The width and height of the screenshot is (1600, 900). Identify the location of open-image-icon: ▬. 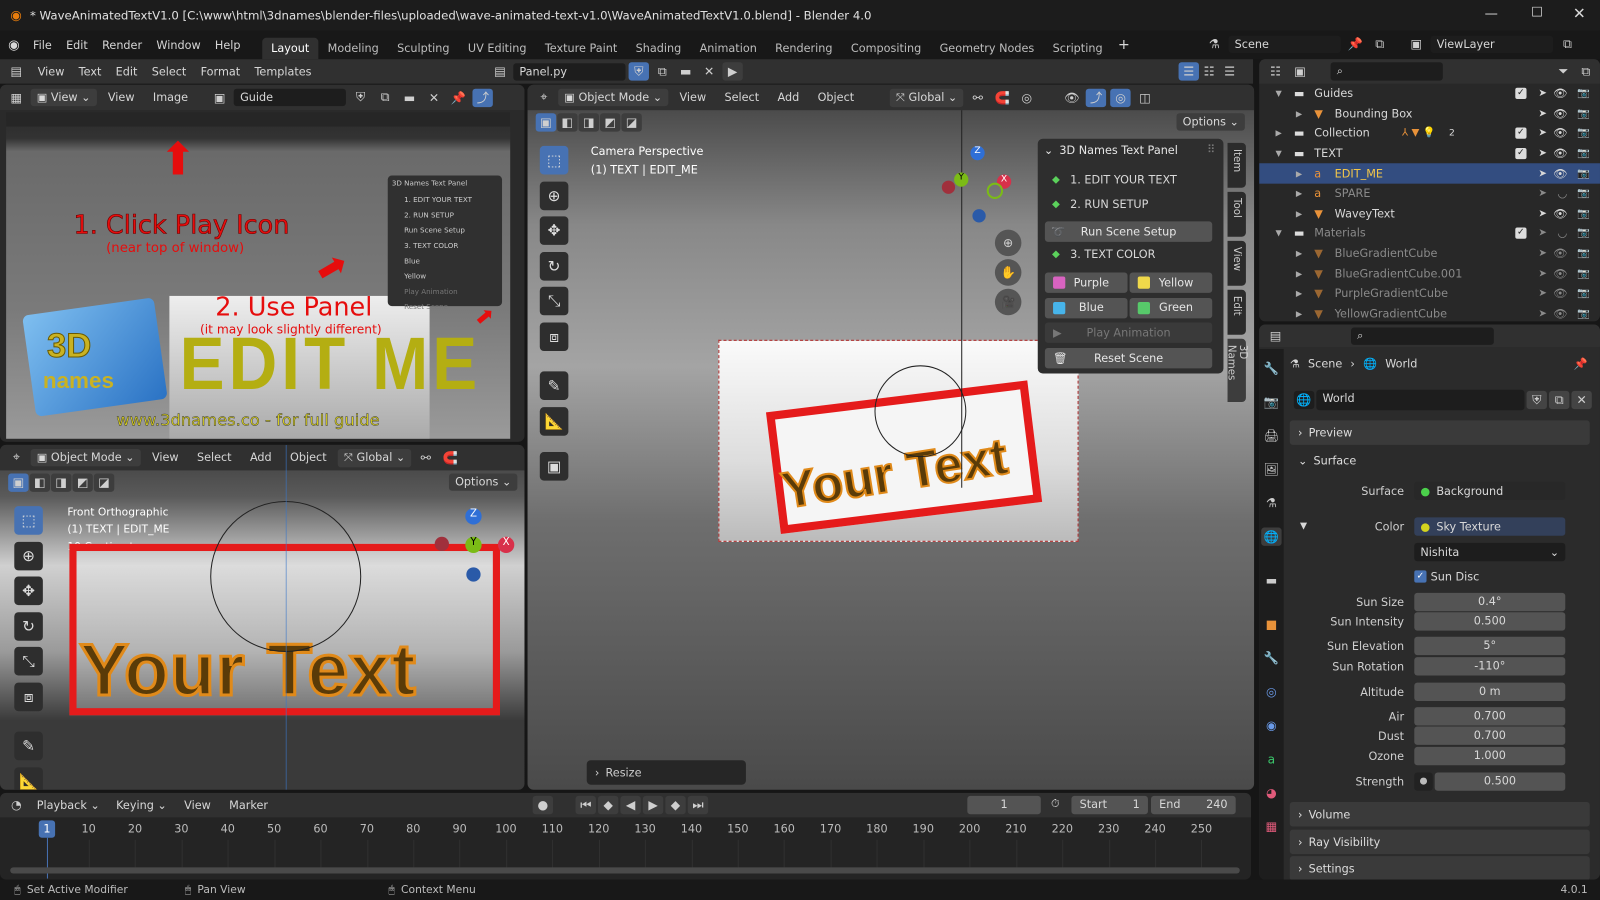
(409, 97).